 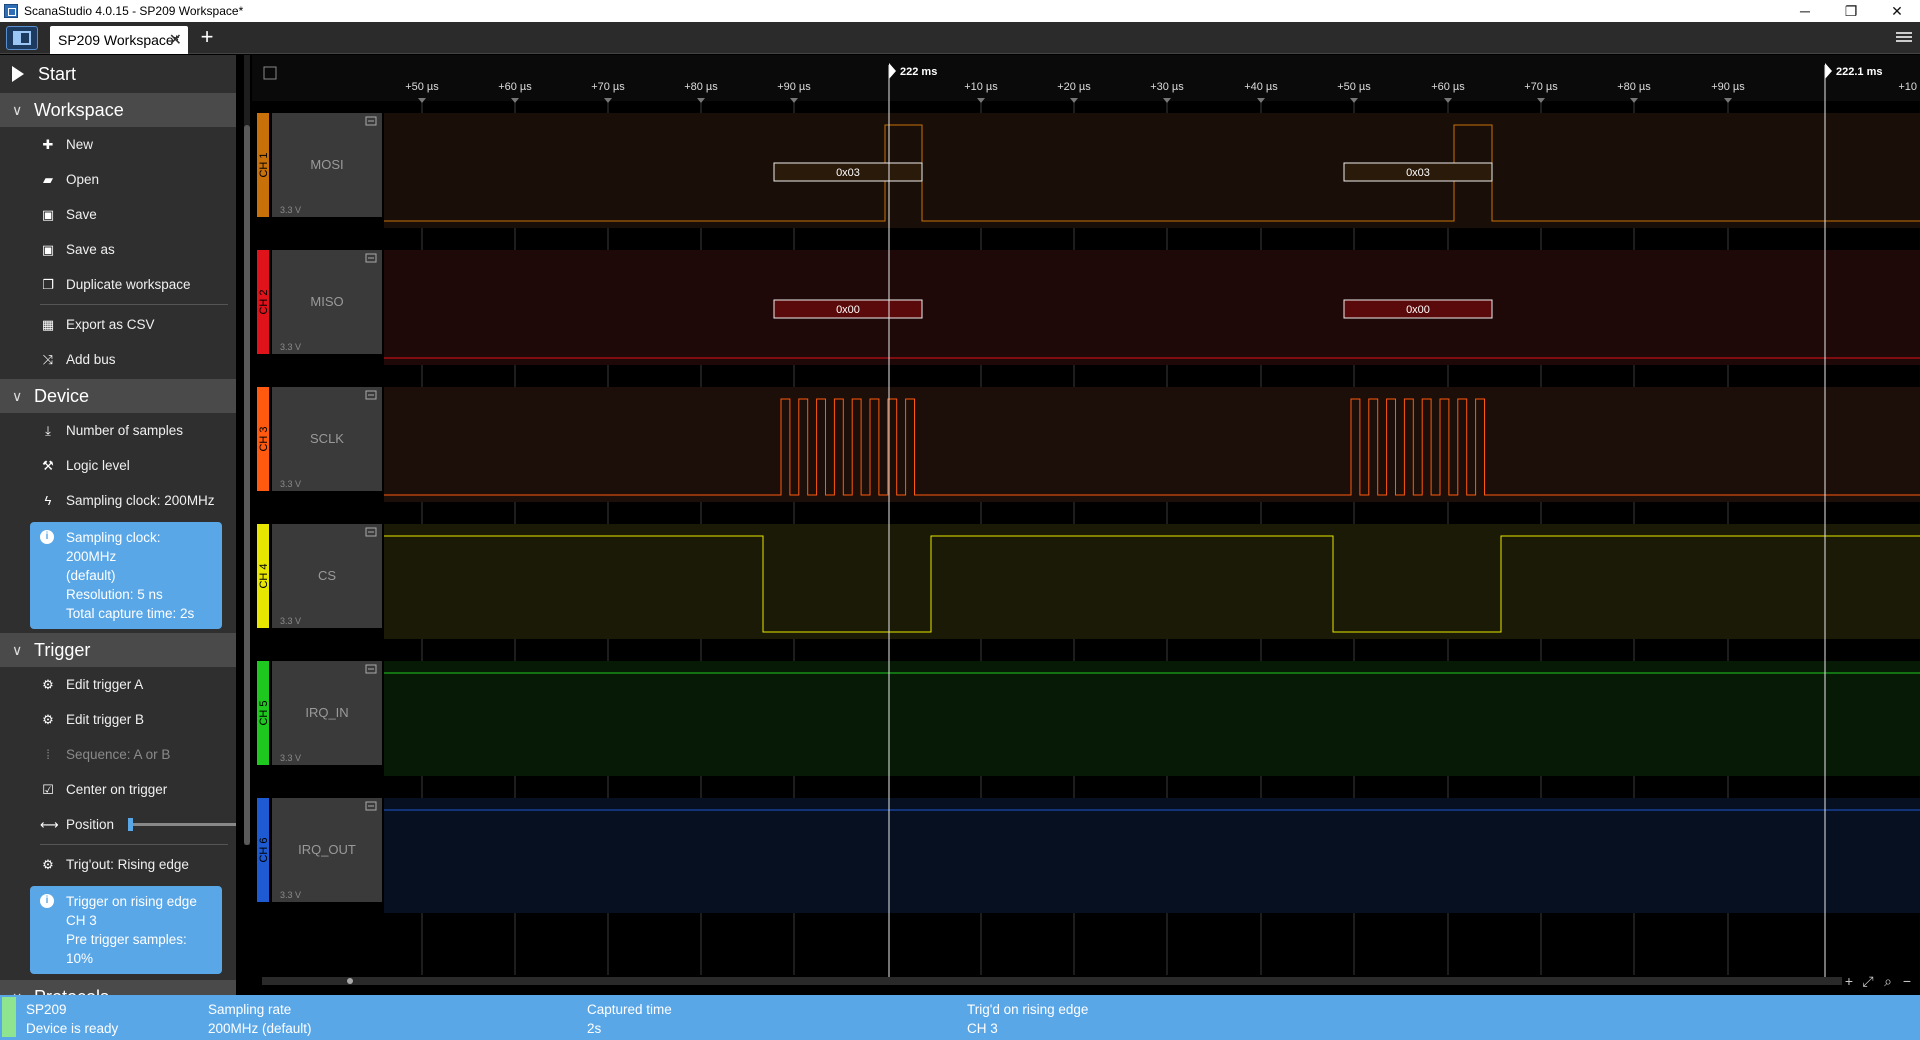 I want to click on ruler-tick-label: +20 µs, so click(x=1074, y=87).